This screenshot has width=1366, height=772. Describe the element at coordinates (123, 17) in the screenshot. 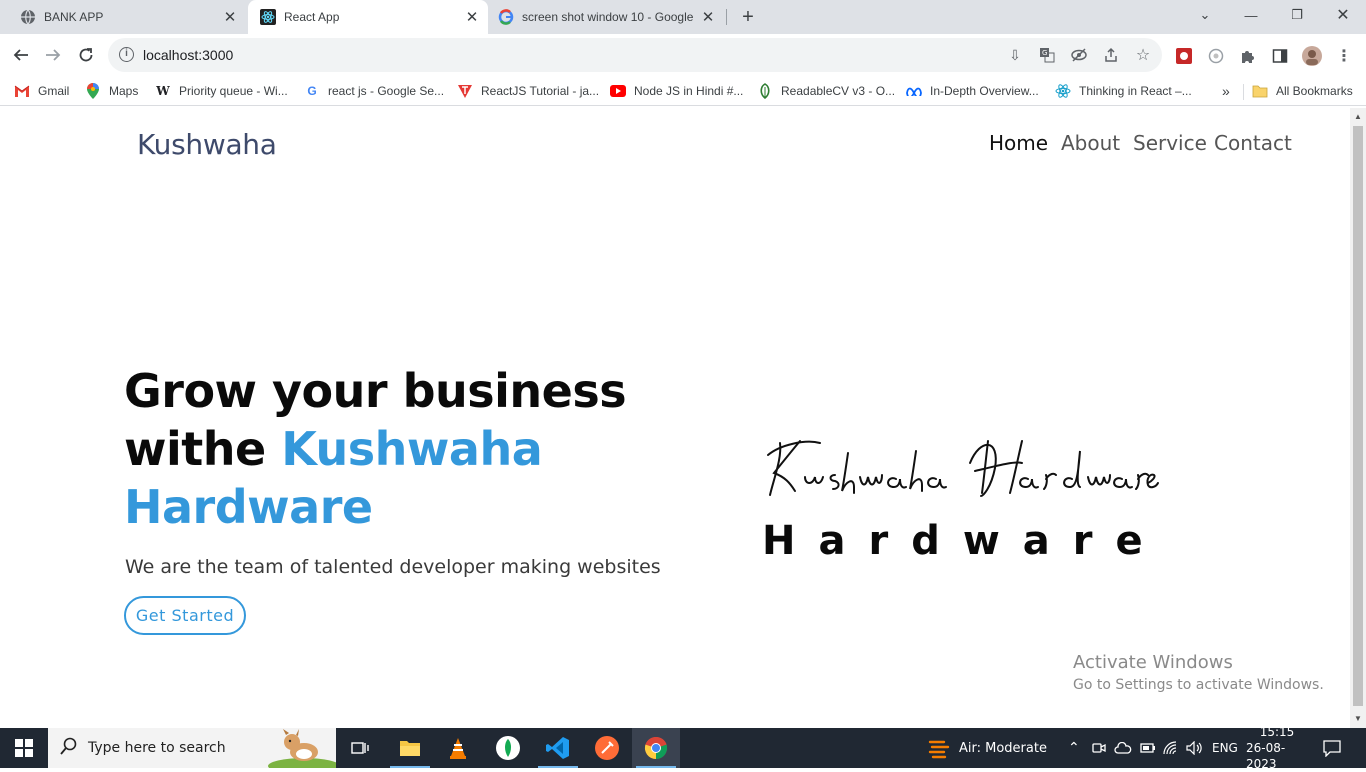

I see `tab-bank-app: BANK APP ✕` at that location.